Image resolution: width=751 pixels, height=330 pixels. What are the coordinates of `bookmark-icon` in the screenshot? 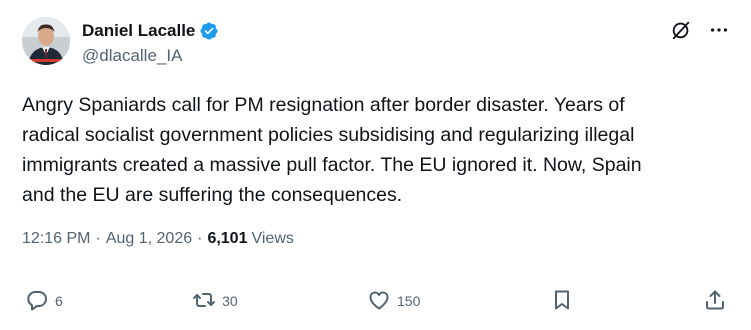 It's located at (562, 301).